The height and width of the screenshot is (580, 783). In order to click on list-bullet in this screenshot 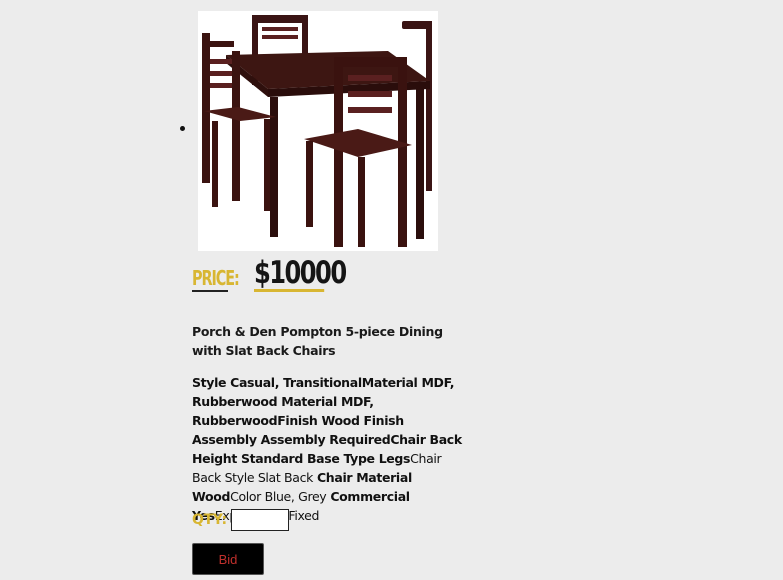, I will do `click(182, 128)`.